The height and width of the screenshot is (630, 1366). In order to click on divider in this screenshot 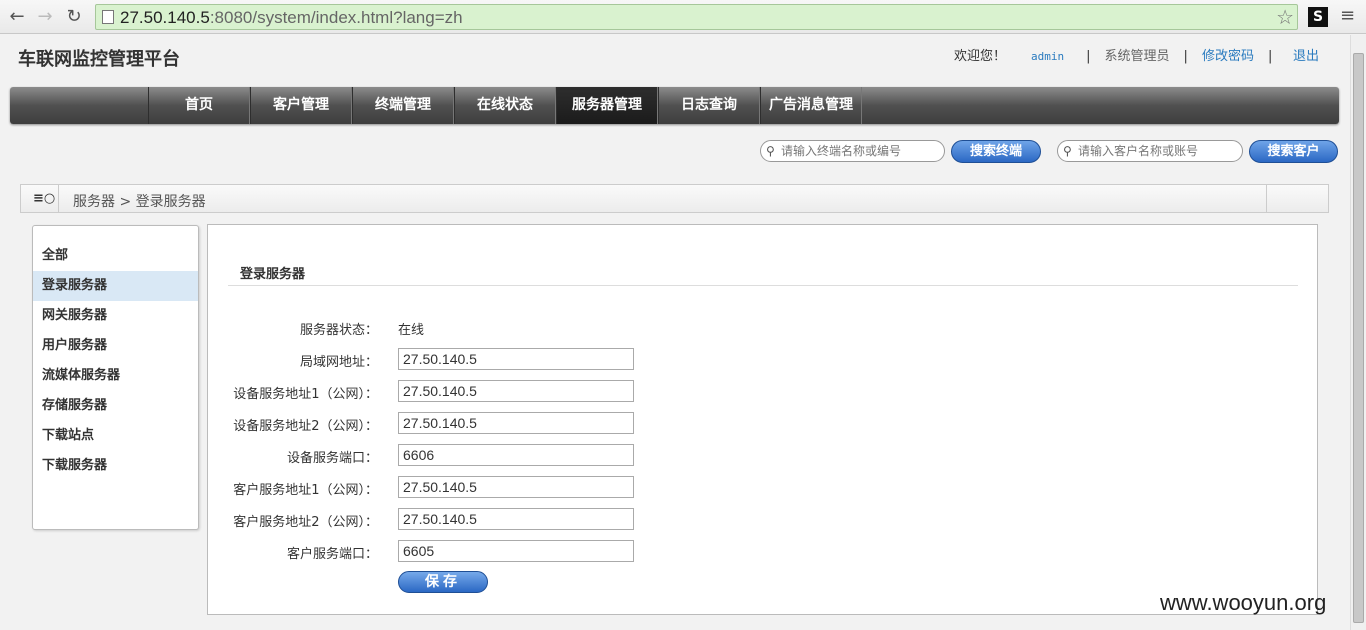, I will do `click(763, 285)`.